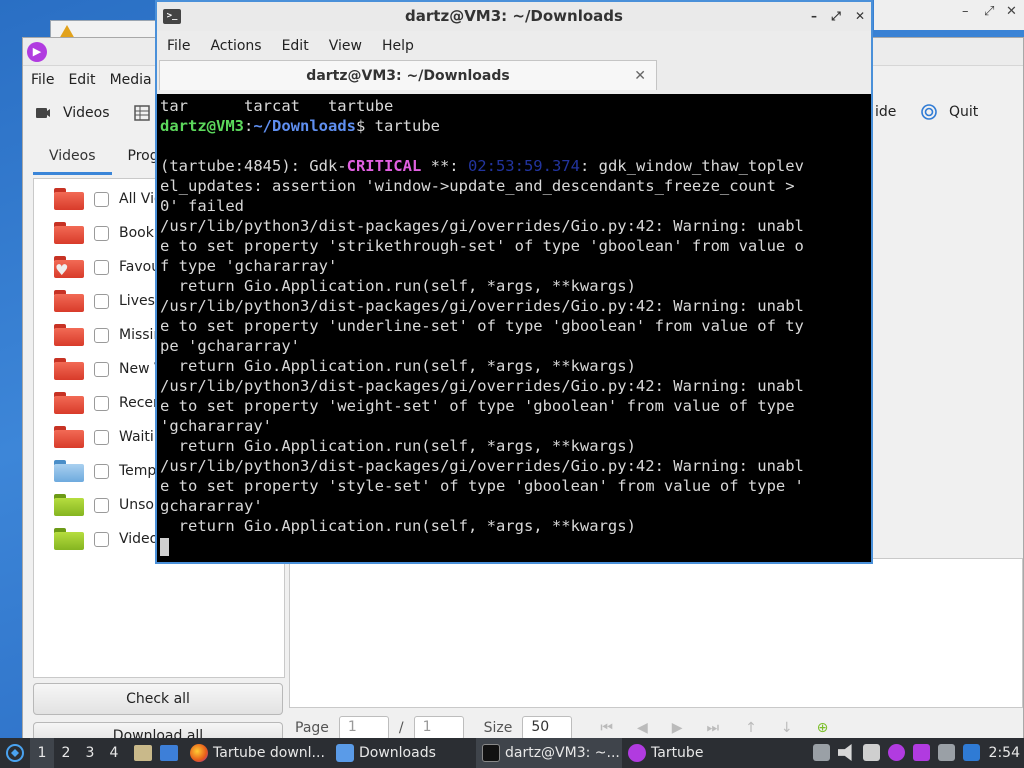  What do you see at coordinates (408, 75) in the screenshot?
I see `terminal-tab: dartz@VM3: ~/Downloads ✕` at bounding box center [408, 75].